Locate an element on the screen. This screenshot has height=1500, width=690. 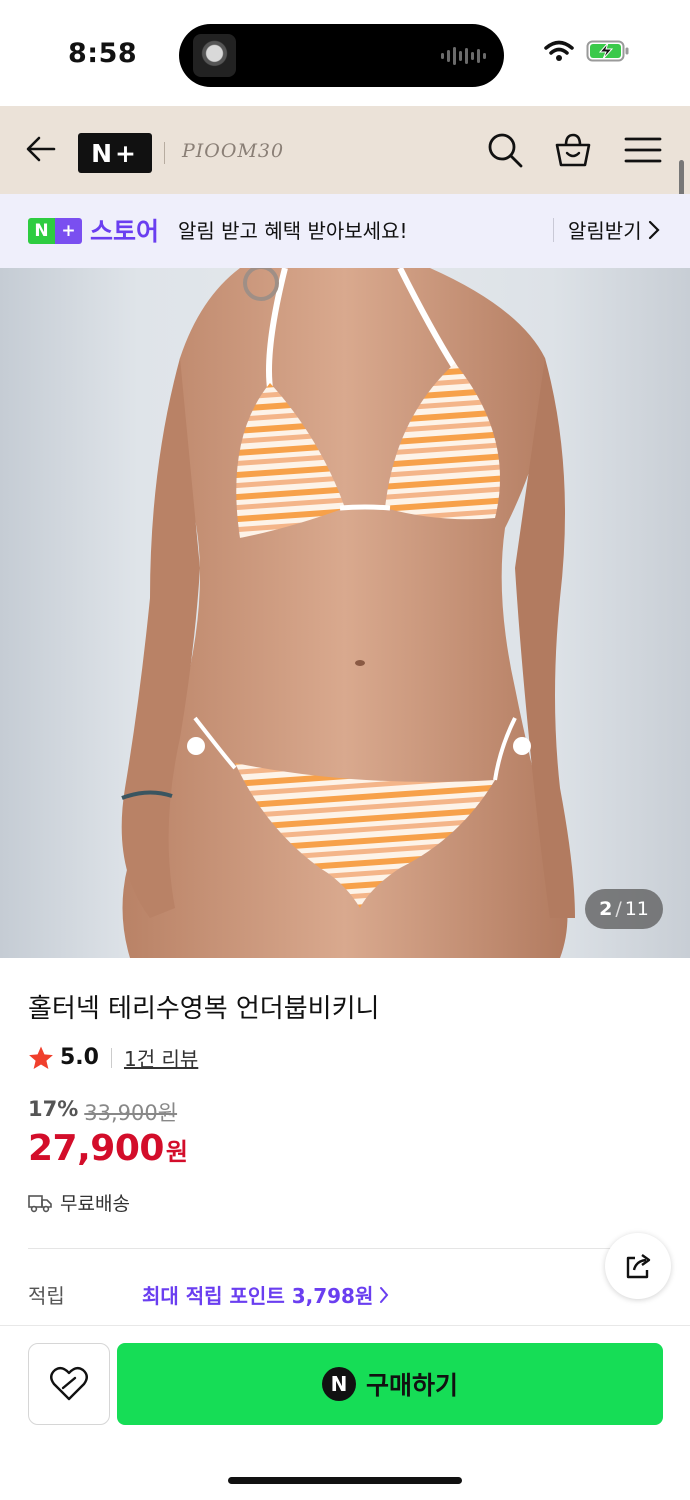
battery-charging-icon is located at coordinates (607, 51).